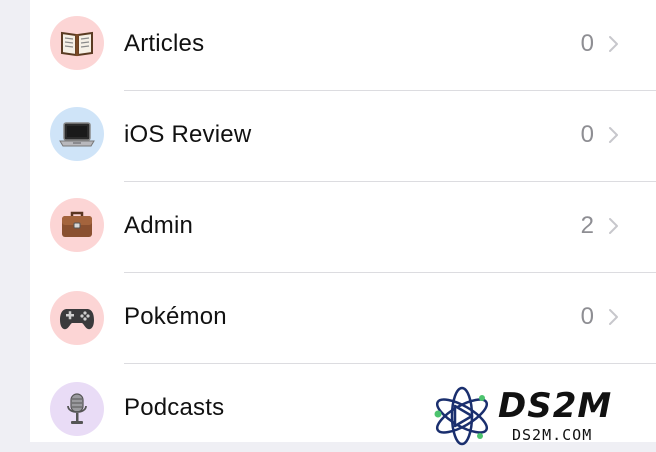  I want to click on list-item-label: iOS Review, so click(188, 134).